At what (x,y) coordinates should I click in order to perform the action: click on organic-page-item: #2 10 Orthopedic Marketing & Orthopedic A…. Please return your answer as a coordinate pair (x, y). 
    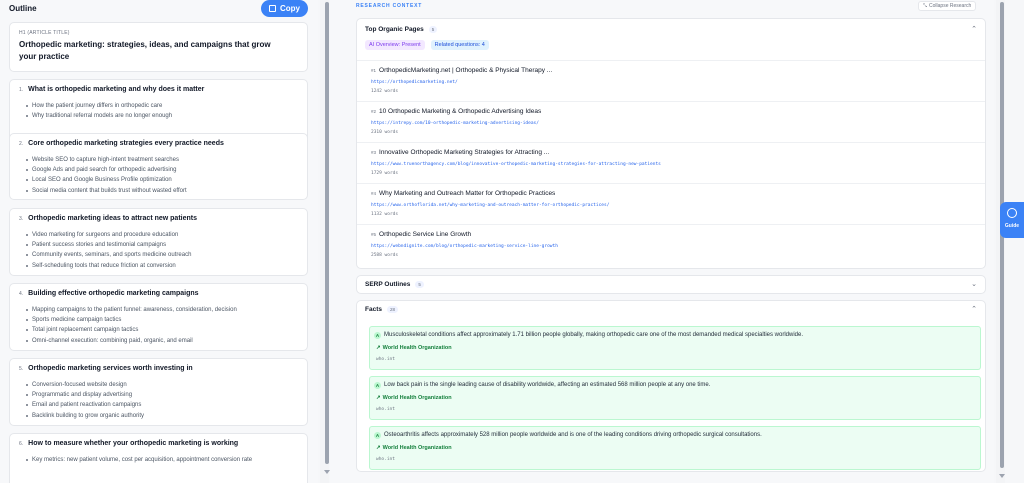
    Looking at the image, I should click on (671, 121).